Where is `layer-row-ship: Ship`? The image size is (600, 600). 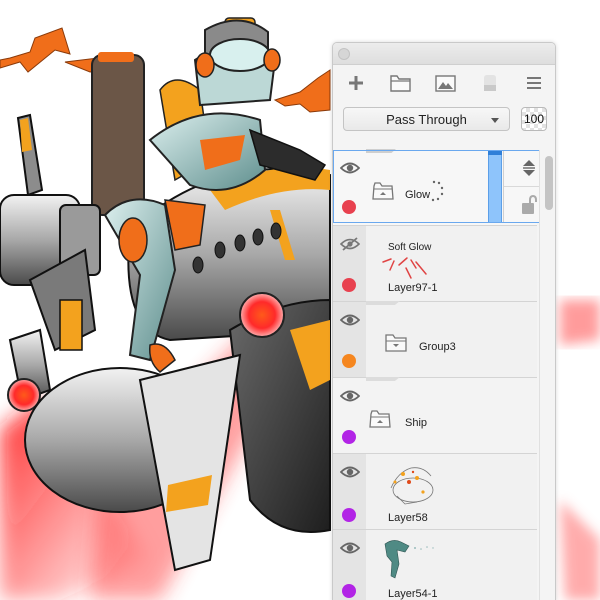 layer-row-ship: Ship is located at coordinates (435, 415).